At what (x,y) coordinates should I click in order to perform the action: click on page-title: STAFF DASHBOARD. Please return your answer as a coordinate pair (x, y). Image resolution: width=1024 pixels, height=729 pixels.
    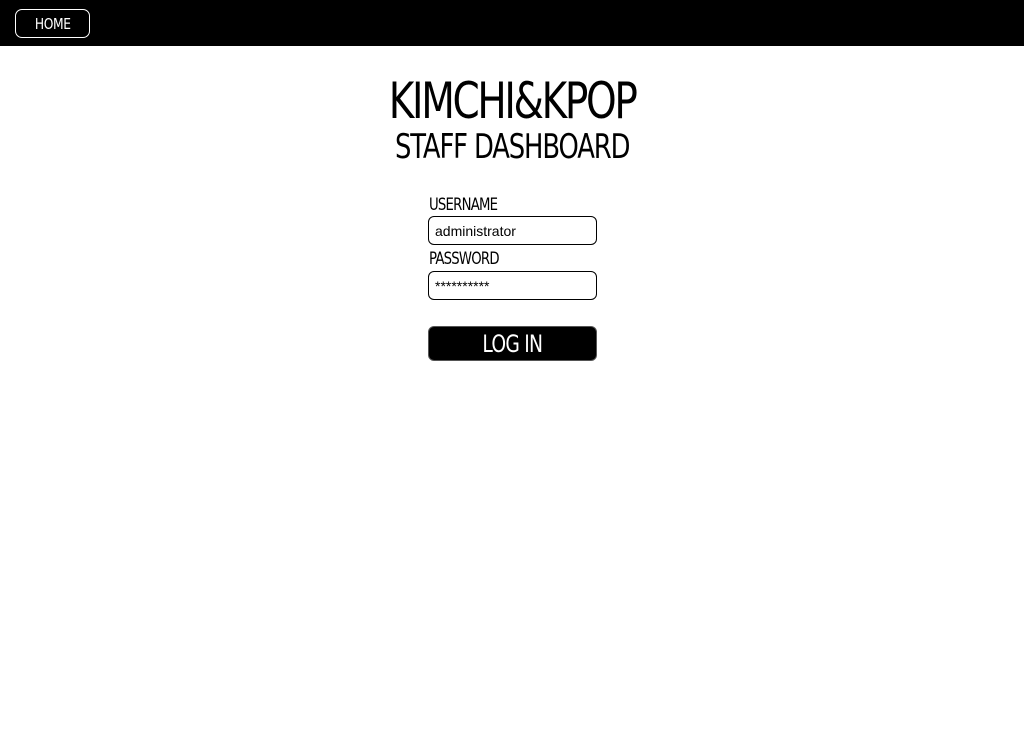
    Looking at the image, I should click on (512, 147).